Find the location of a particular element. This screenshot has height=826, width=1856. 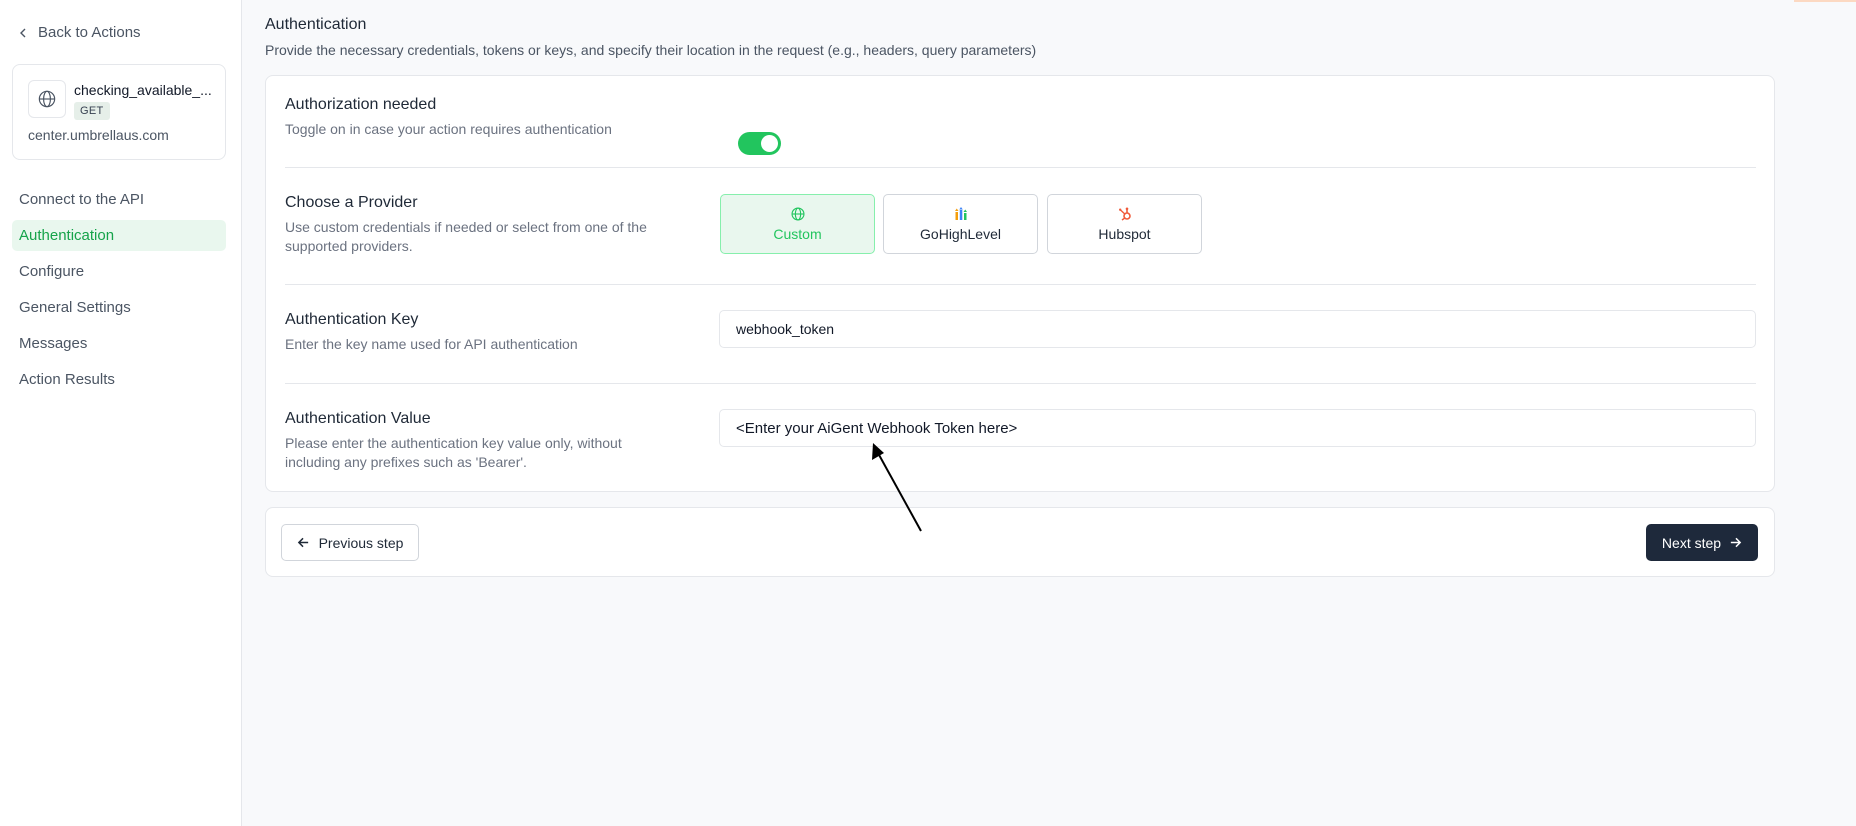

auth-value-input is located at coordinates (1237, 428).